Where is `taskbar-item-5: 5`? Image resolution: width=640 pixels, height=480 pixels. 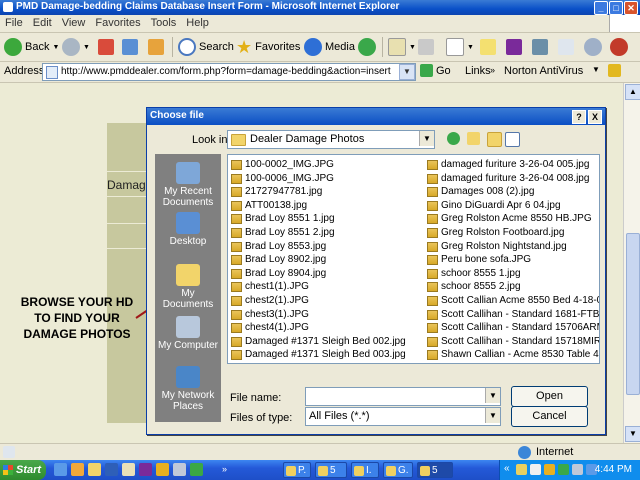
taskbar-item-5: 5 is located at coordinates (435, 470).